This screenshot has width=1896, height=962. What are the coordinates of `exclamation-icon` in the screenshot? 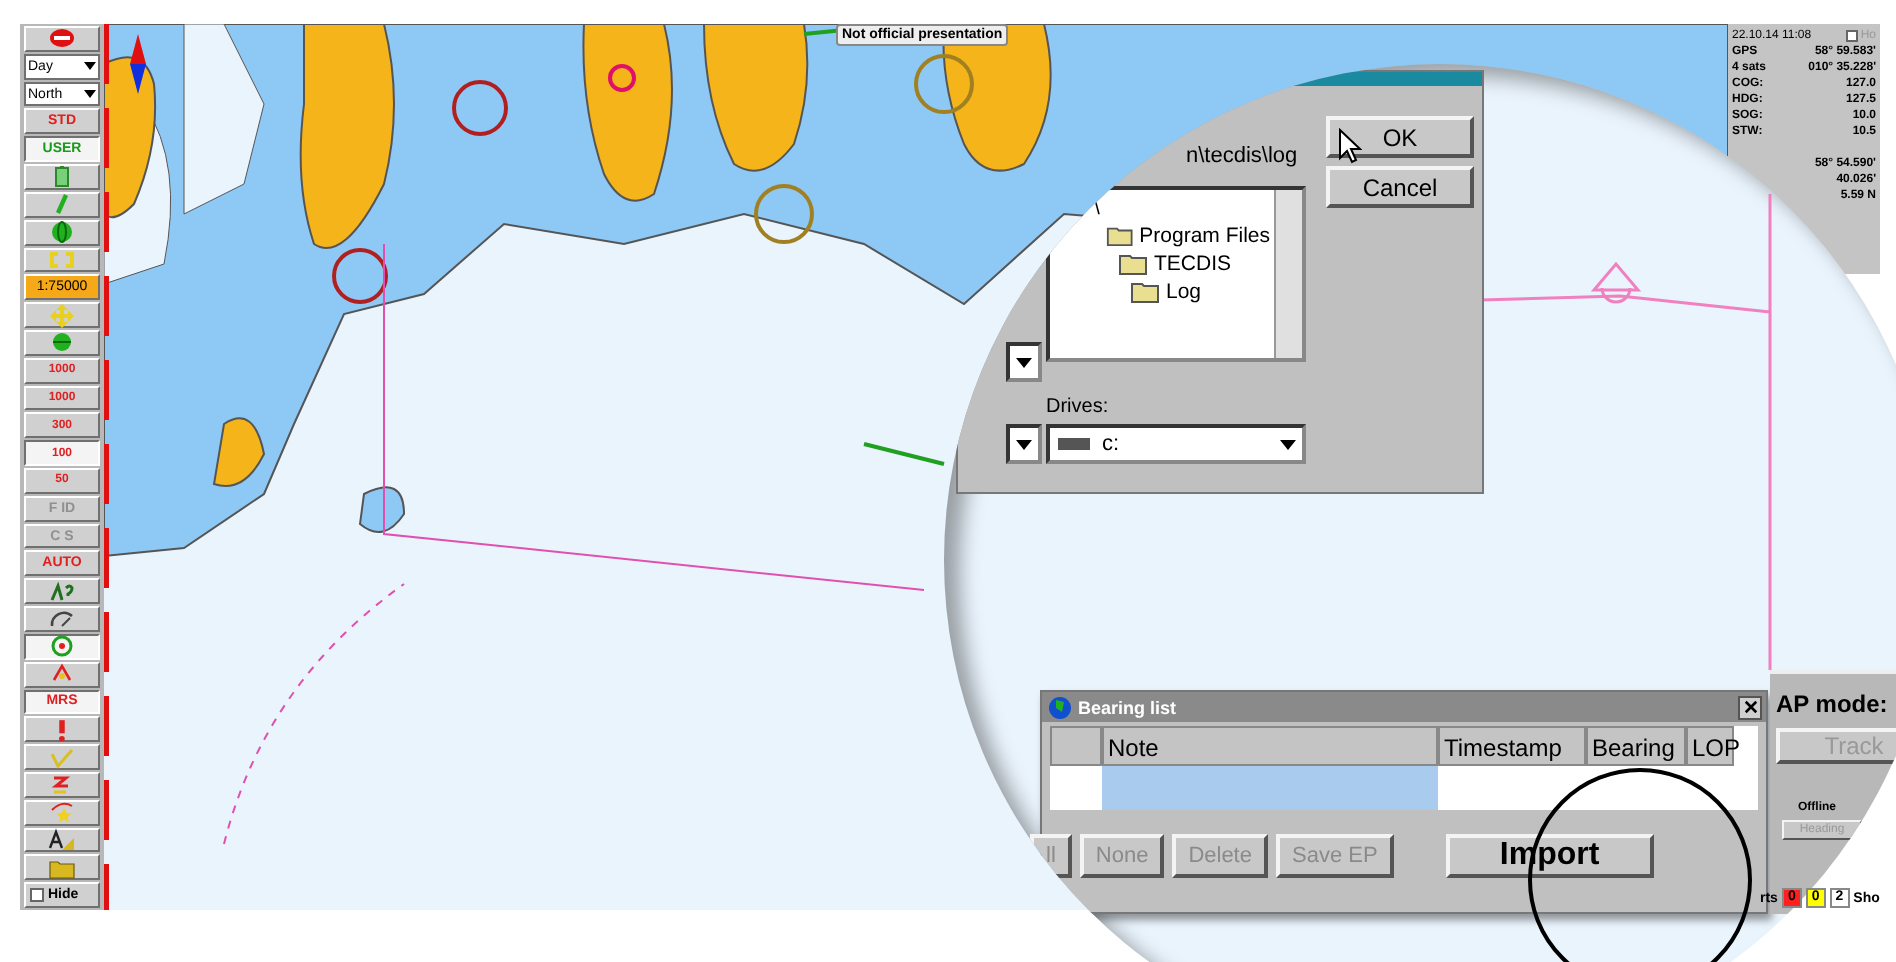 It's located at (62, 729).